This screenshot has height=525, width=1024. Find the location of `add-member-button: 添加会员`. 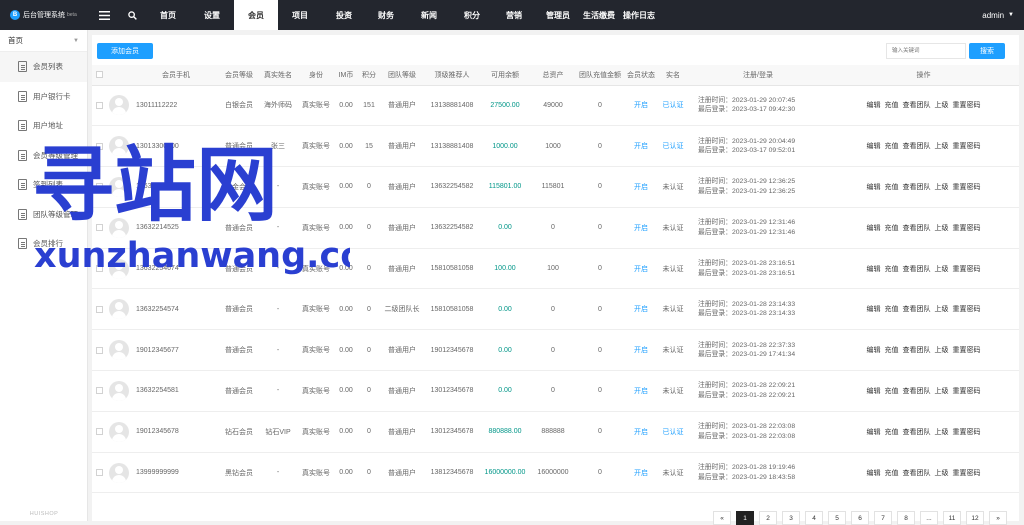

add-member-button: 添加会员 is located at coordinates (125, 51).